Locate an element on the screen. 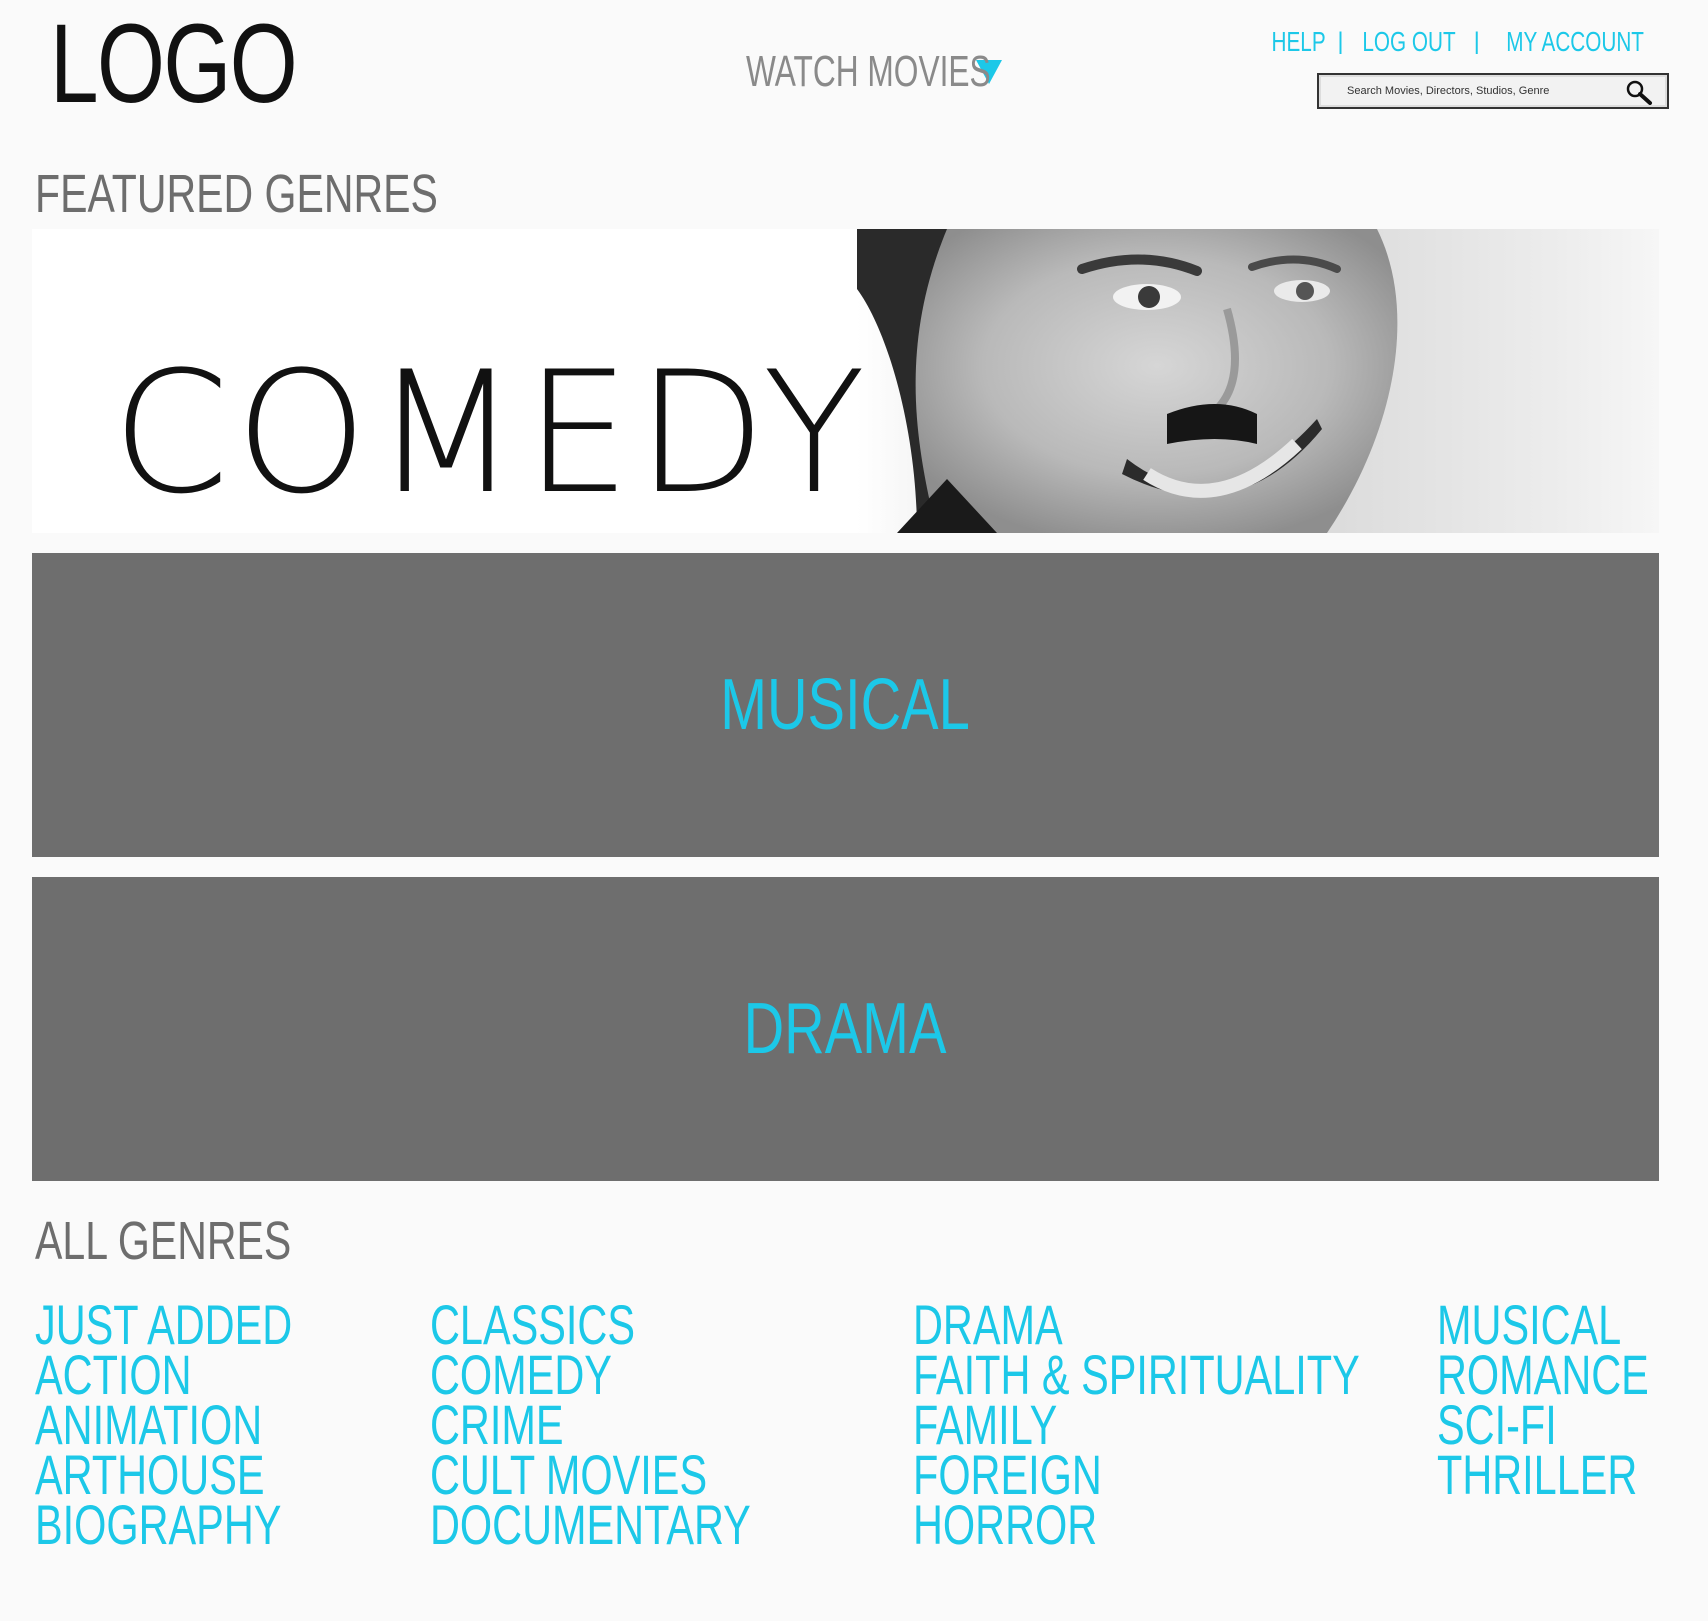  genre-link-documentary: DOCUMENTARY is located at coordinates (590, 1525).